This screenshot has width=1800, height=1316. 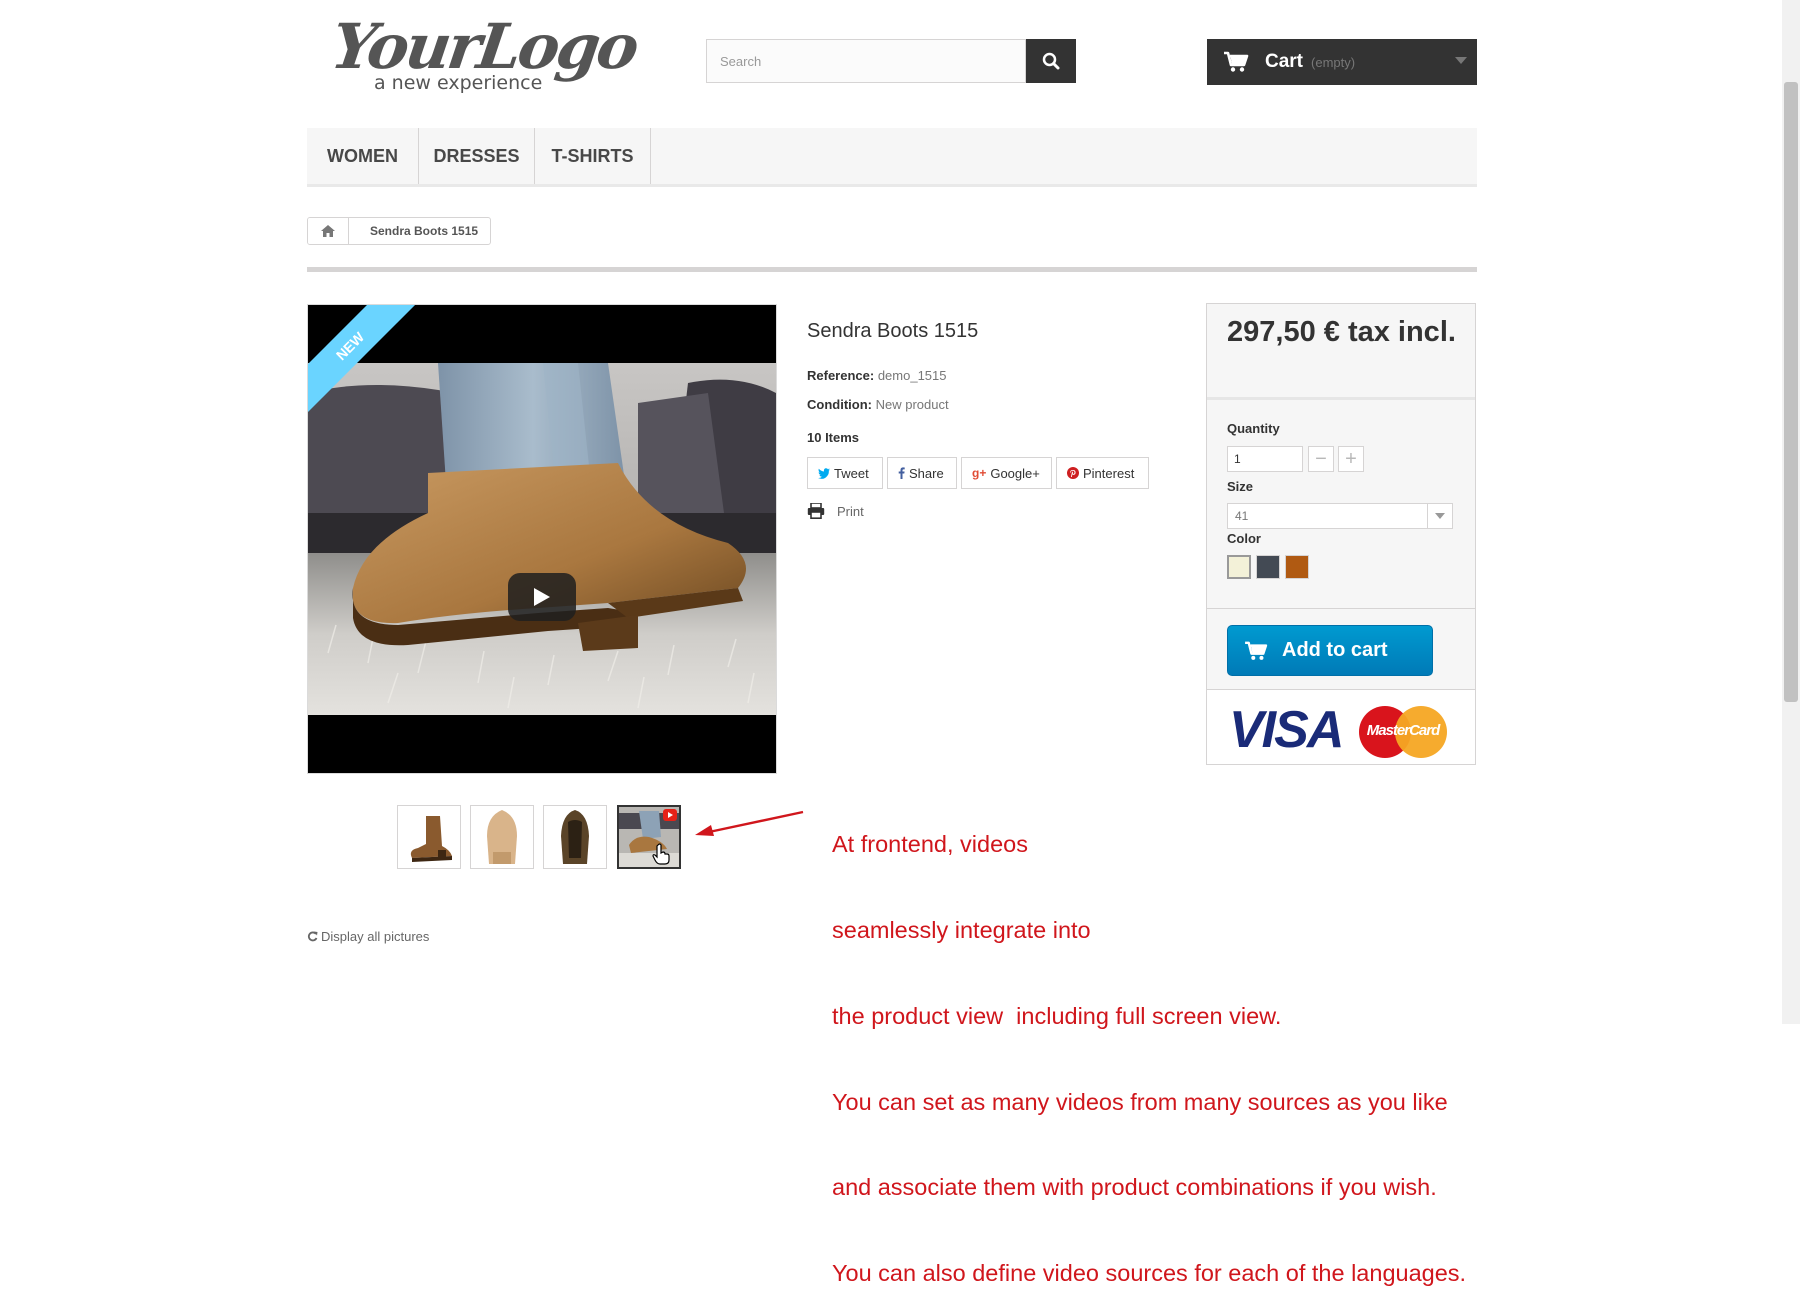 What do you see at coordinates (1284, 61) in the screenshot?
I see `cart-label: Cart` at bounding box center [1284, 61].